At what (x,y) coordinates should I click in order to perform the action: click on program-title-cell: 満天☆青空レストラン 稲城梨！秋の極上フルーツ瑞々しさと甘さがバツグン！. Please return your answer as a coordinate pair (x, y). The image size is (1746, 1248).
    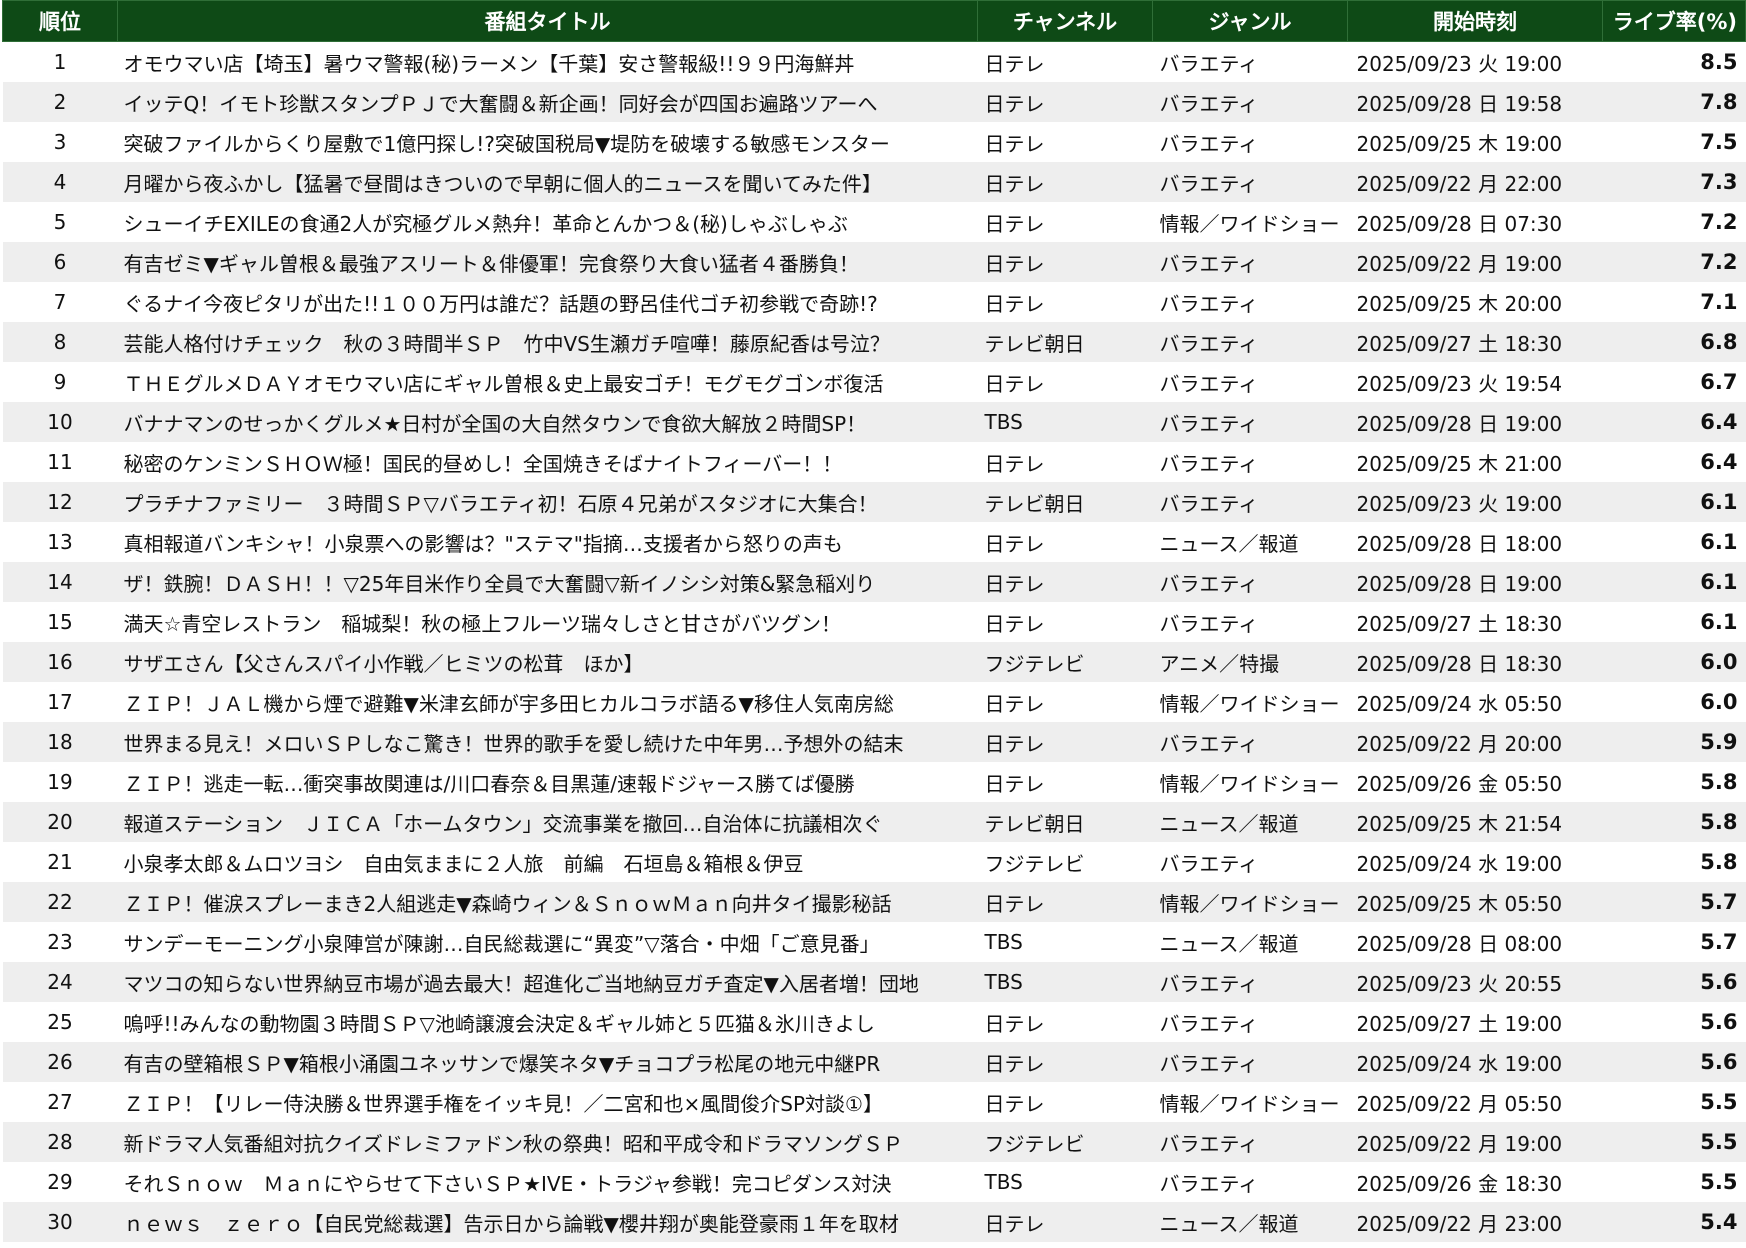
    Looking at the image, I should click on (547, 622).